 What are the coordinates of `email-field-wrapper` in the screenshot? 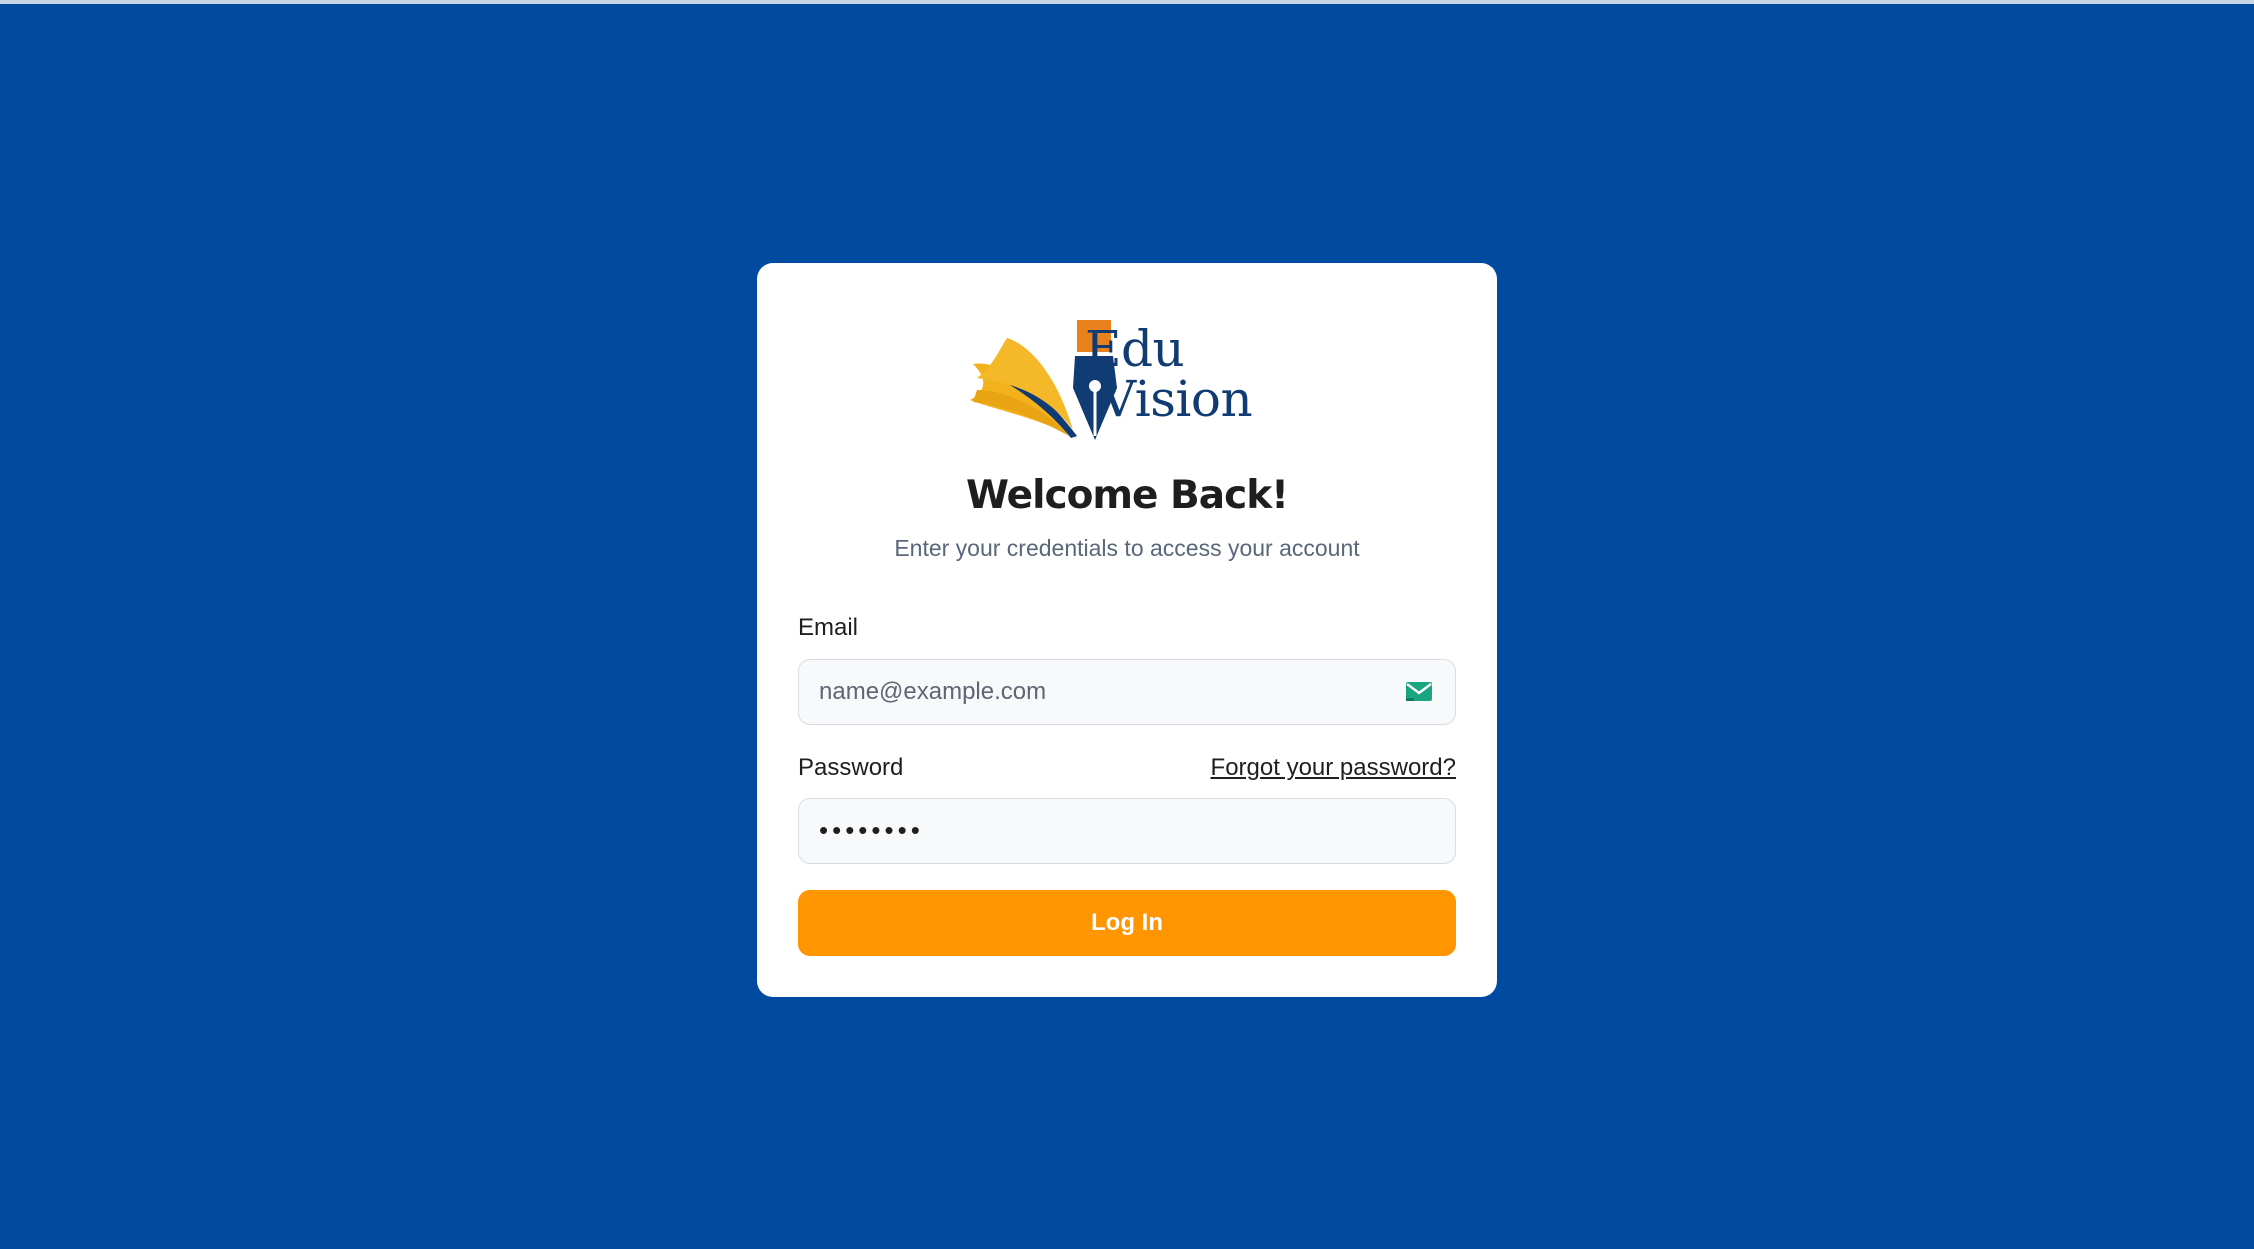 It's located at (1127, 692).